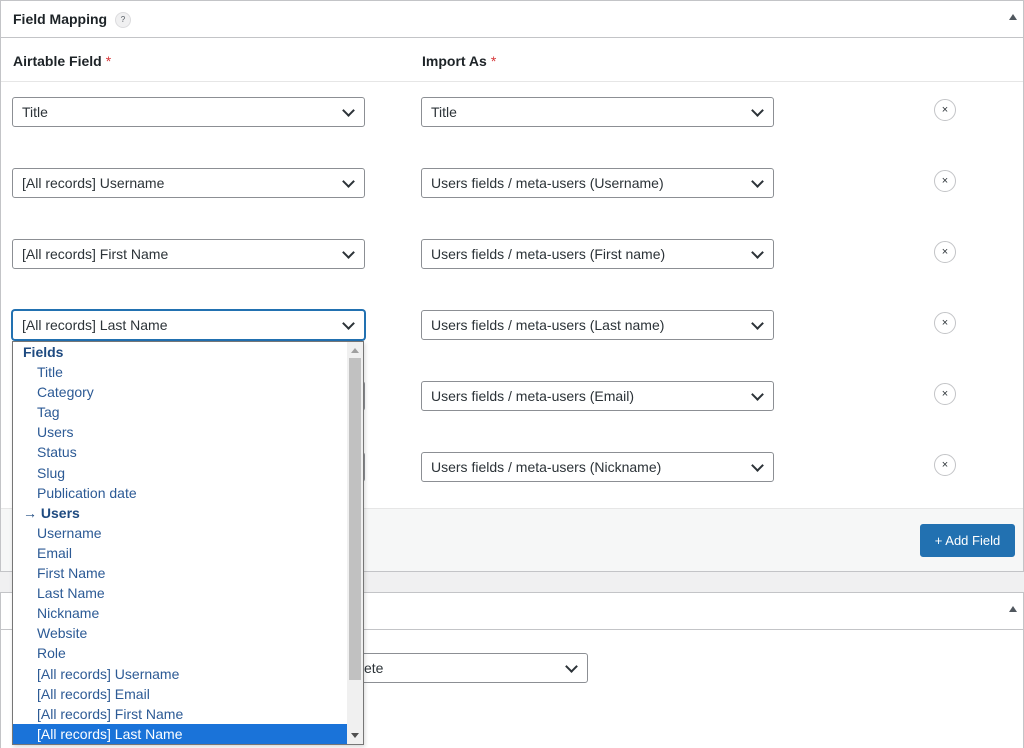 The width and height of the screenshot is (1024, 748). I want to click on dropdown-group-label: Fields, so click(43, 352).